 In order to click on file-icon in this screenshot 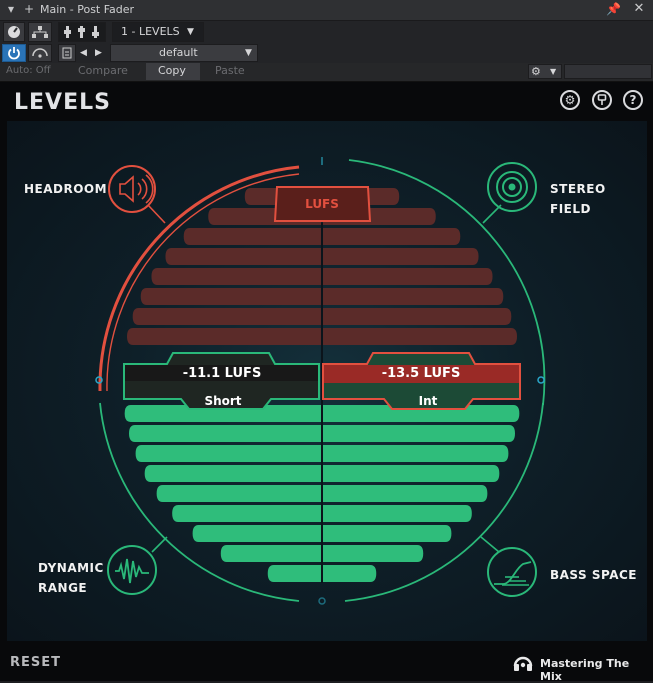, I will do `click(67, 53)`.